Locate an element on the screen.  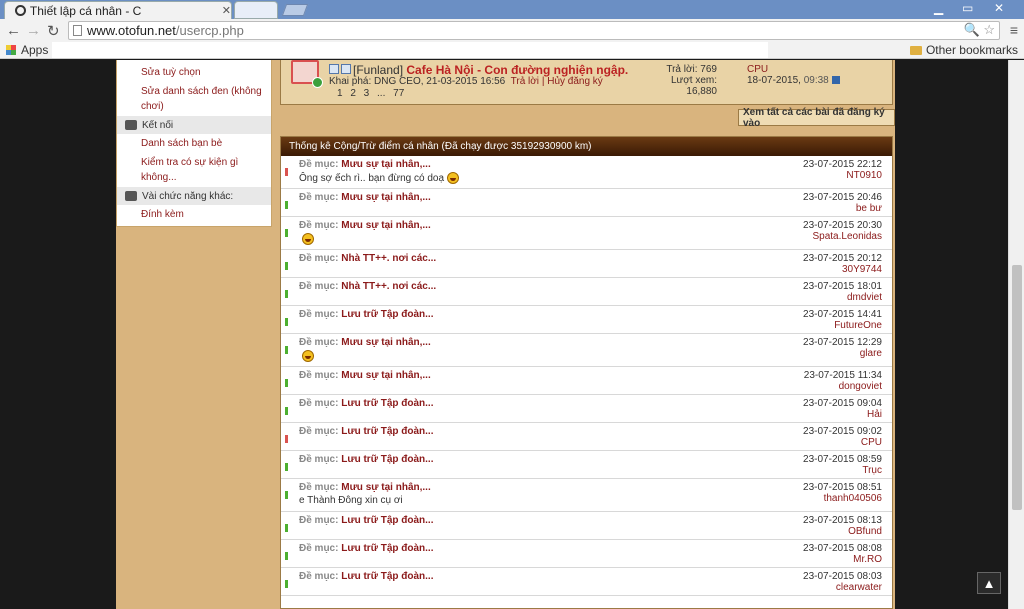
message-text: Ông sợ ếch rì.. bạn đừng có doạ is located at coordinates (372, 178).